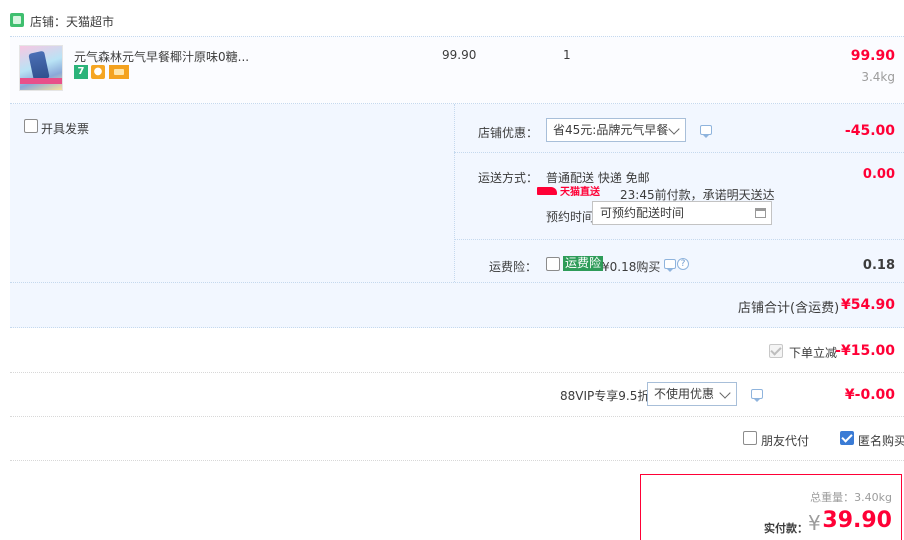 This screenshot has height=540, width=904. I want to click on currency-symbol: ¥, so click(814, 523).